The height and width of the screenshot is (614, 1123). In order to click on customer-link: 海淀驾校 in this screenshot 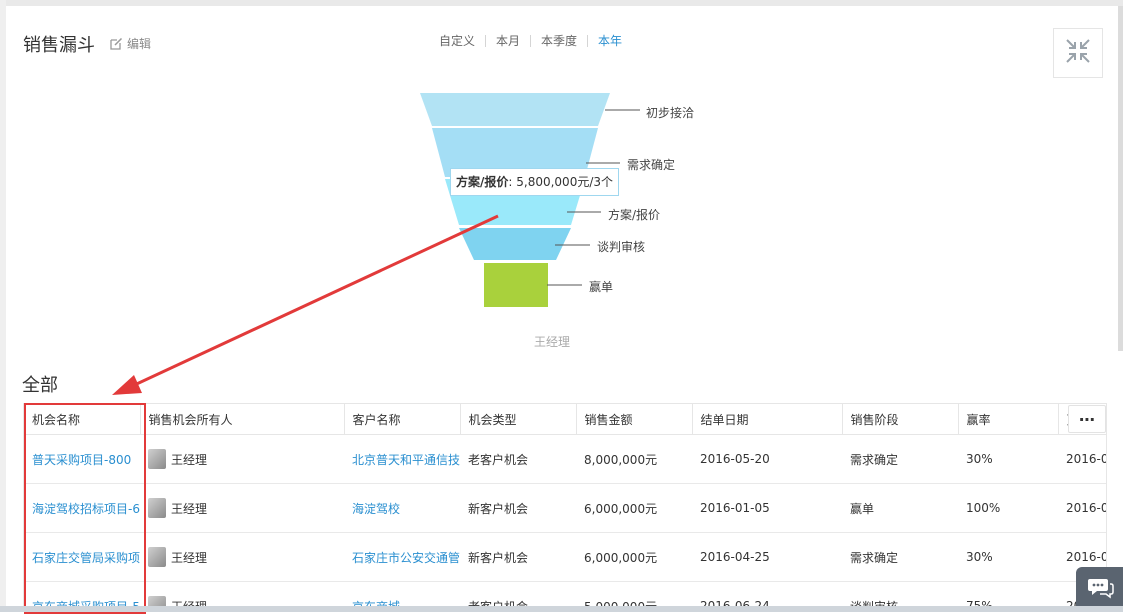, I will do `click(376, 509)`.